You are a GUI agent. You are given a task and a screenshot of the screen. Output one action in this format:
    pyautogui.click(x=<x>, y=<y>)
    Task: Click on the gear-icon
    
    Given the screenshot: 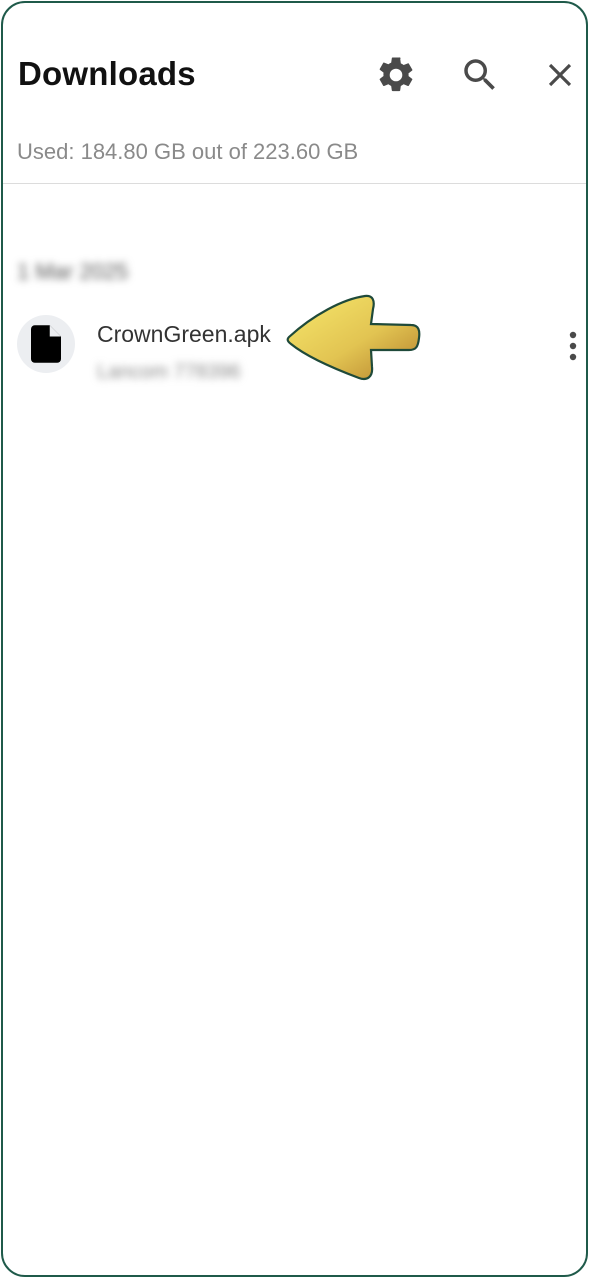 What is the action you would take?
    pyautogui.click(x=396, y=74)
    